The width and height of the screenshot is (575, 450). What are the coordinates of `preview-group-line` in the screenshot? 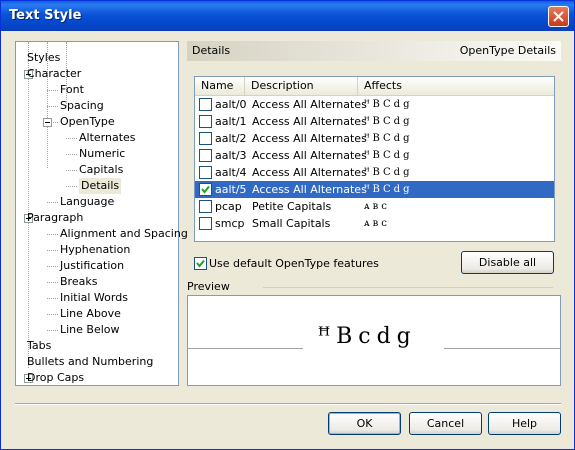 It's located at (408, 287).